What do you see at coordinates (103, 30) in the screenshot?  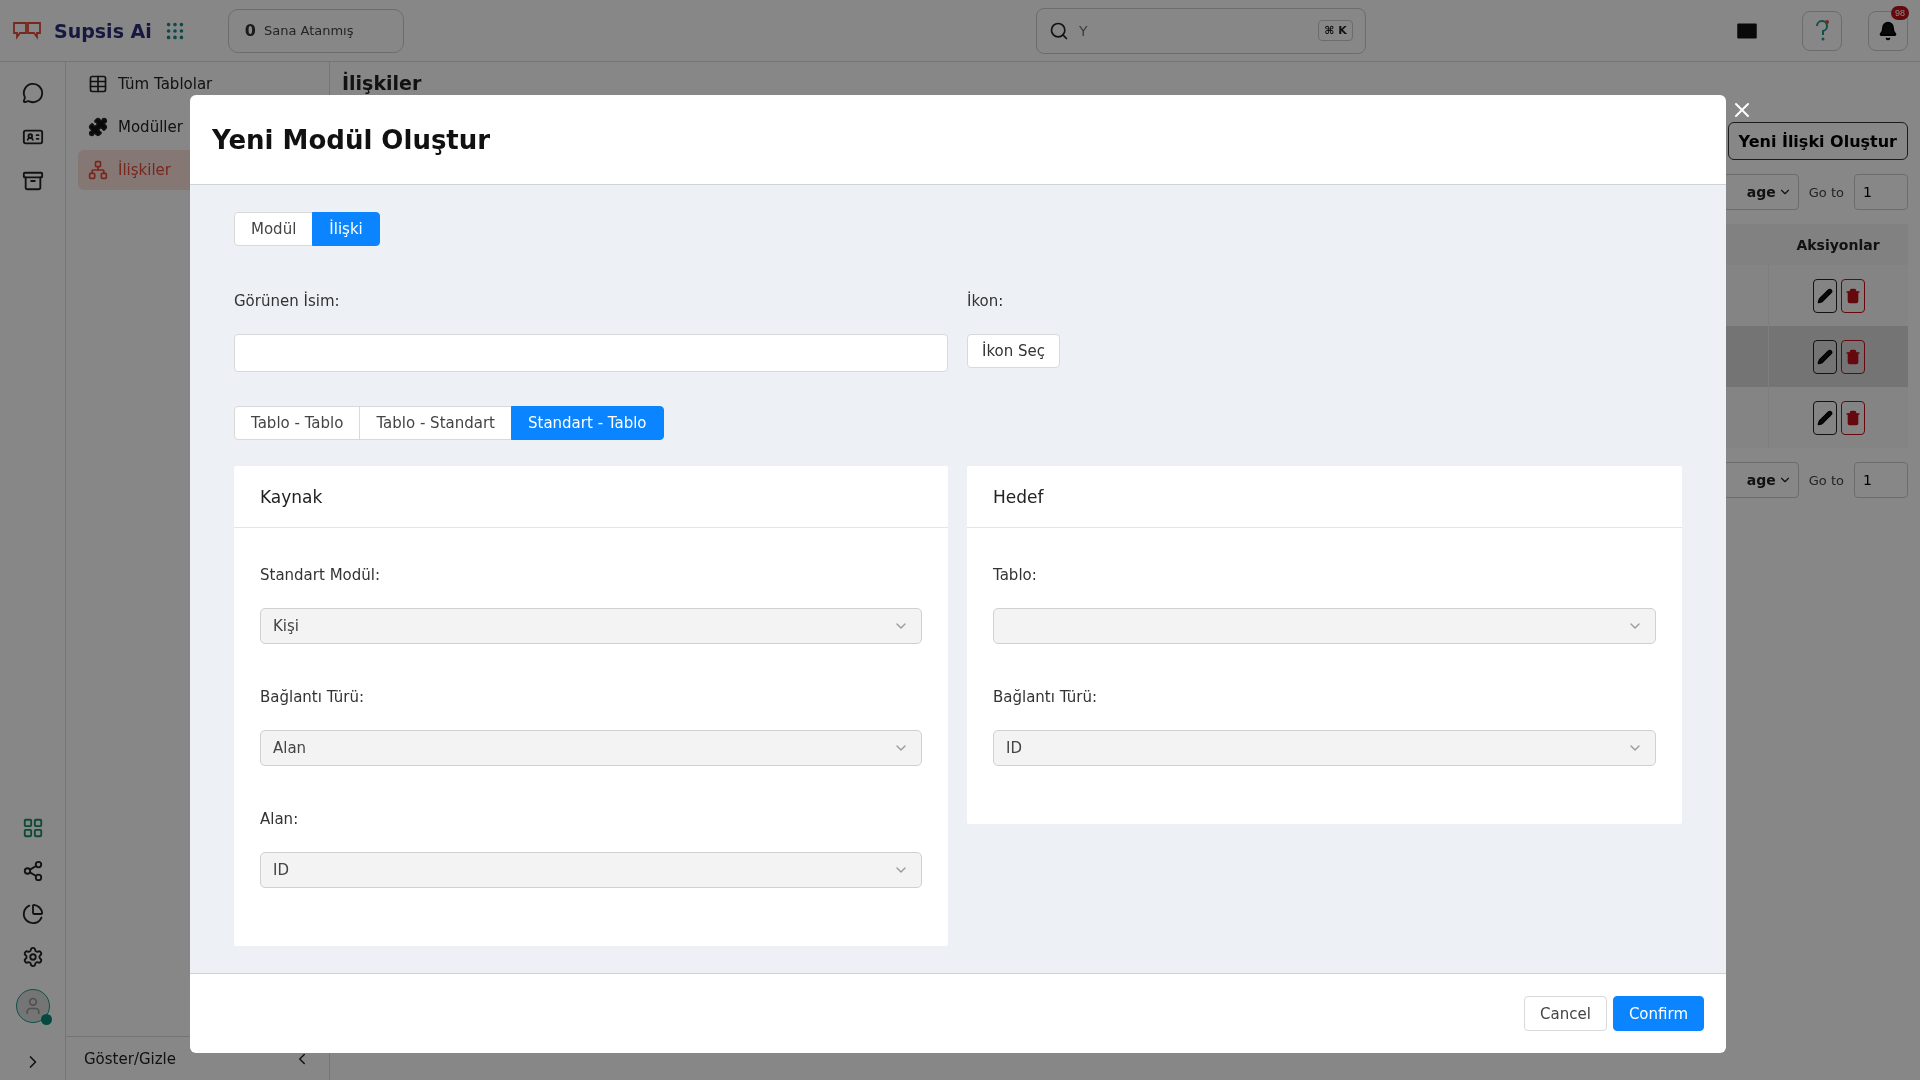 I see `brand-name: Supsis Ai` at bounding box center [103, 30].